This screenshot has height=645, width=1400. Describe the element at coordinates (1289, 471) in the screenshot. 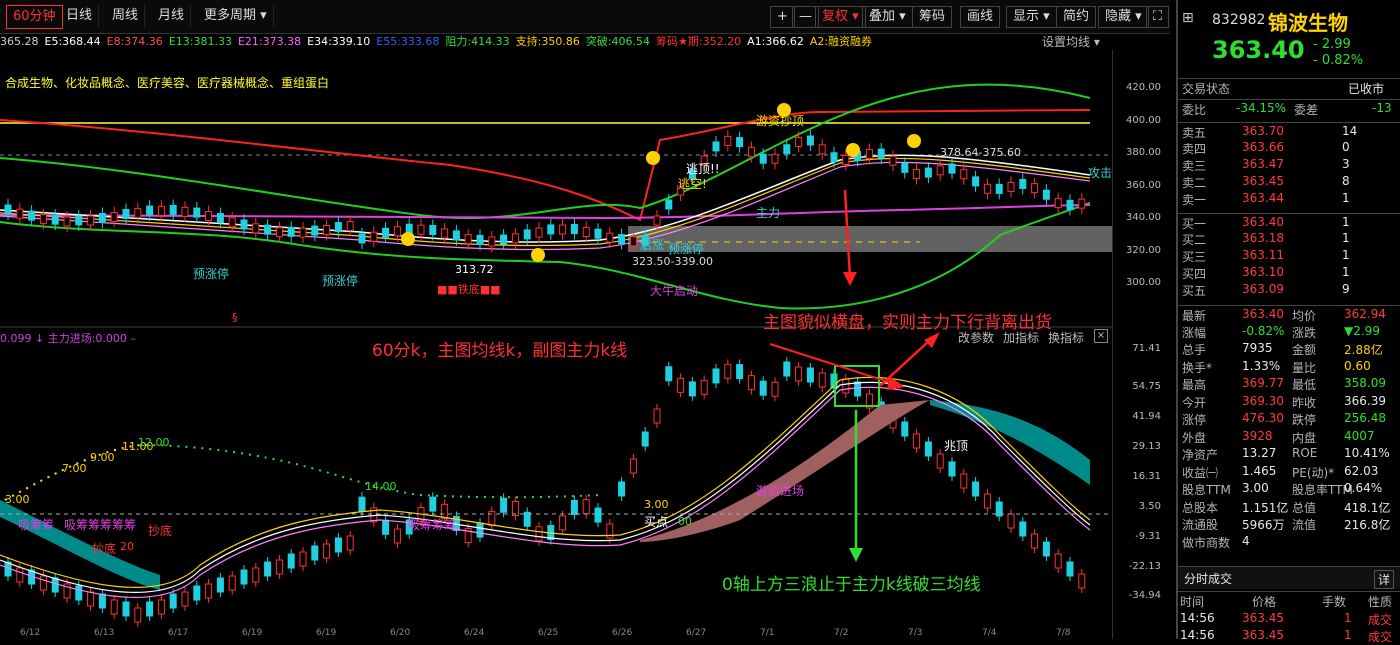

I see `quote-row: 收益㈠ 1.465 PE(动)* 62.03` at that location.